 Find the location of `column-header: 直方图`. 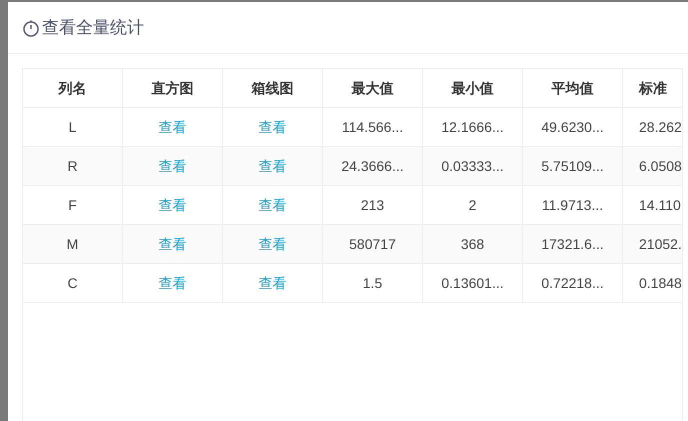

column-header: 直方图 is located at coordinates (173, 88).